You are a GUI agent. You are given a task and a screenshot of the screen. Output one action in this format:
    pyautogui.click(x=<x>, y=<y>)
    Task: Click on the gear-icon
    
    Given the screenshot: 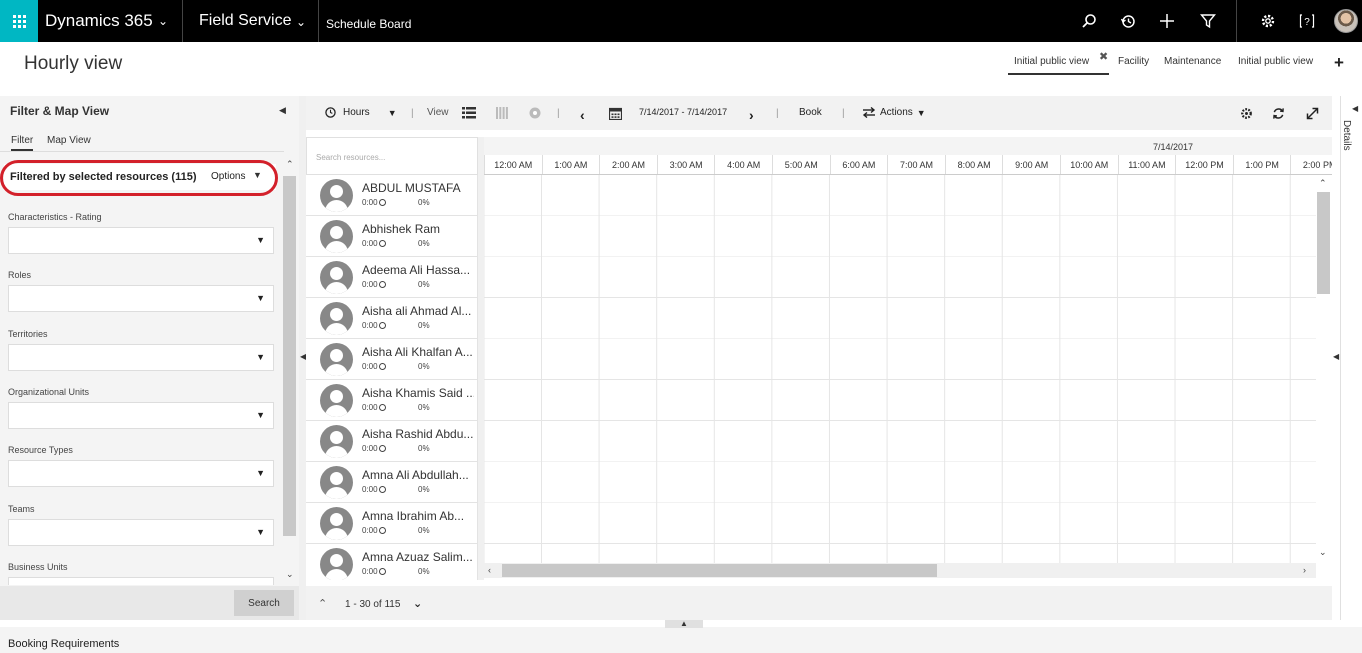 What is the action you would take?
    pyautogui.click(x=1268, y=21)
    